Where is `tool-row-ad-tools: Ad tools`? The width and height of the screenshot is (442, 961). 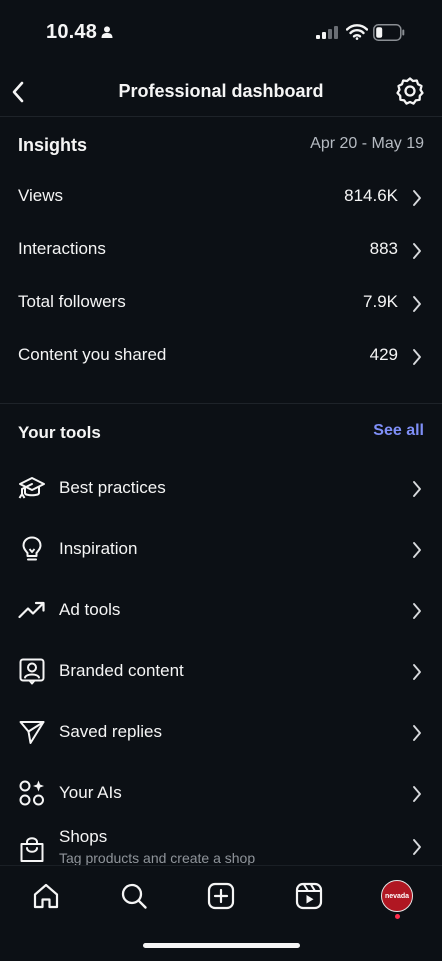 tool-row-ad-tools: Ad tools is located at coordinates (221, 610).